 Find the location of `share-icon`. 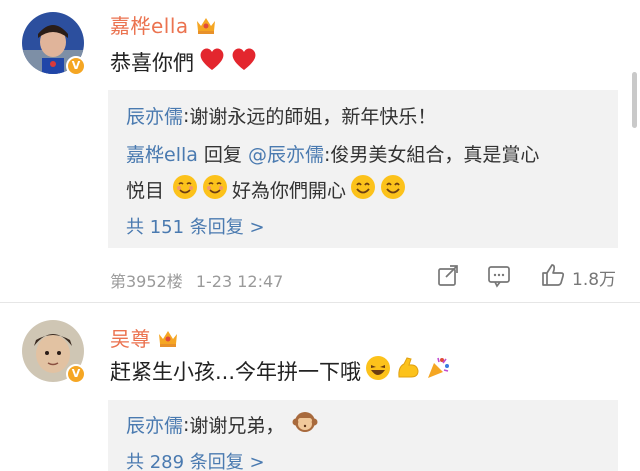

share-icon is located at coordinates (448, 278).